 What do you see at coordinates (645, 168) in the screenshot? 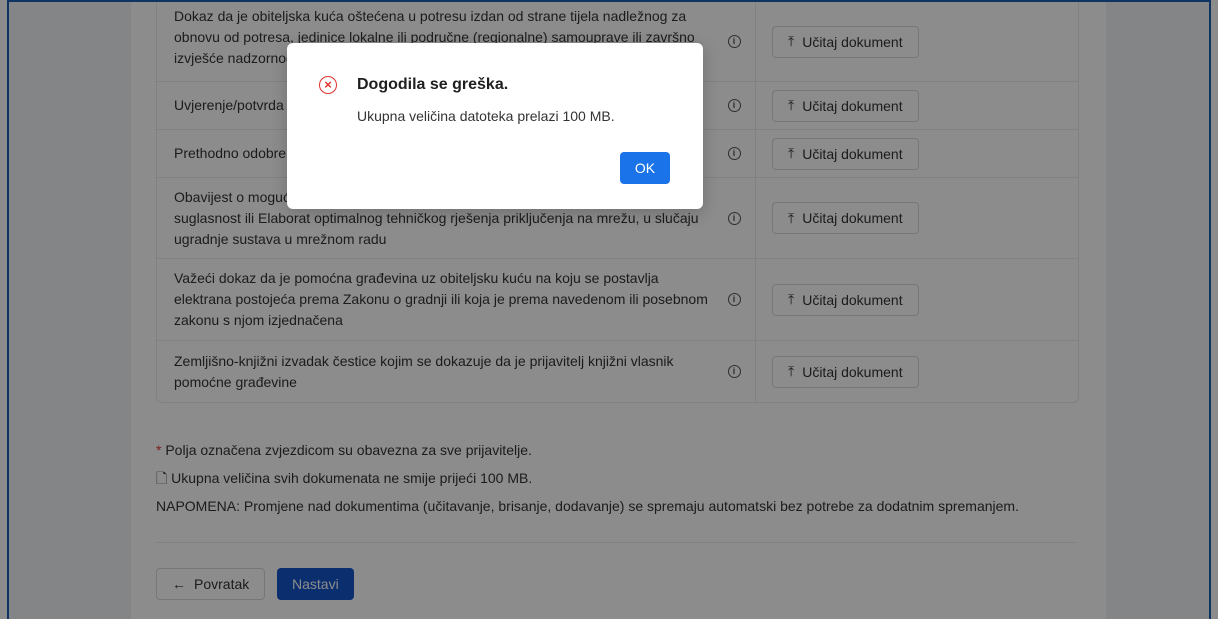
I see `ok-button: OK` at bounding box center [645, 168].